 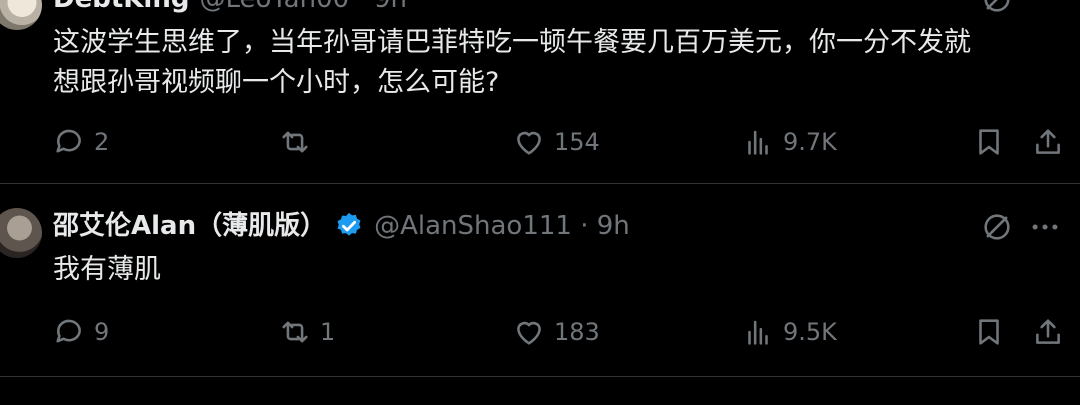 What do you see at coordinates (303, 7) in the screenshot?
I see `handle: @LeoYan00 · 9h` at bounding box center [303, 7].